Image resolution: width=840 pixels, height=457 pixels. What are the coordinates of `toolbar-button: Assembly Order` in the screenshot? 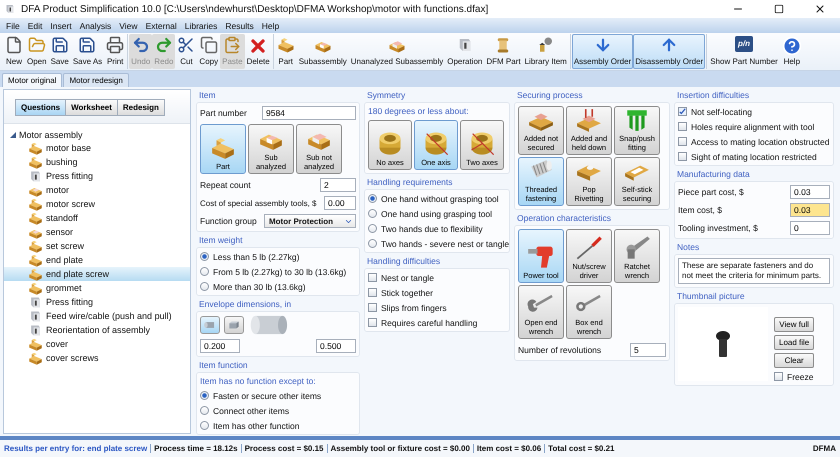 It's located at (603, 51).